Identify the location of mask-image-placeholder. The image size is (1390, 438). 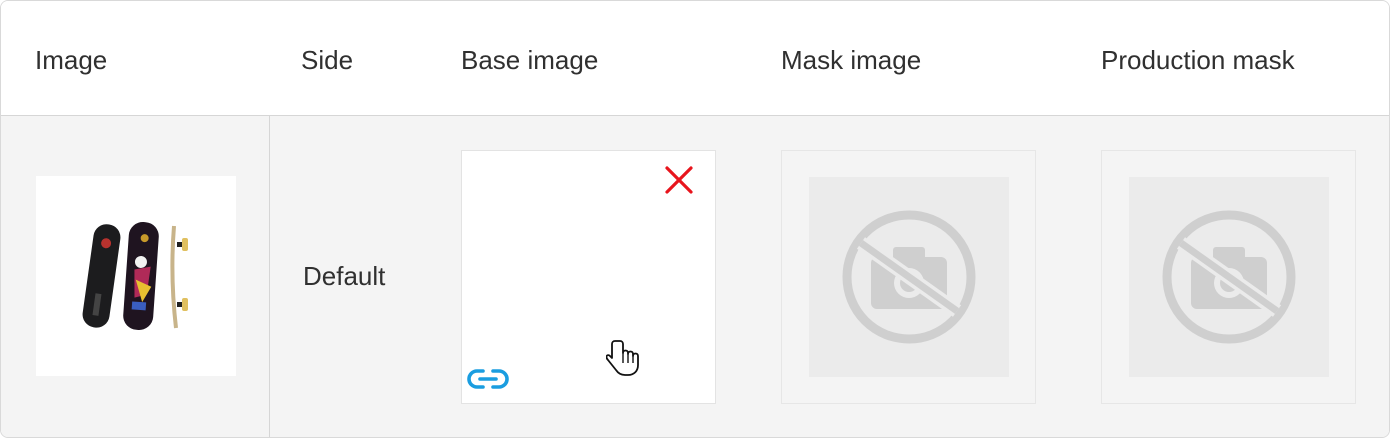
(909, 277).